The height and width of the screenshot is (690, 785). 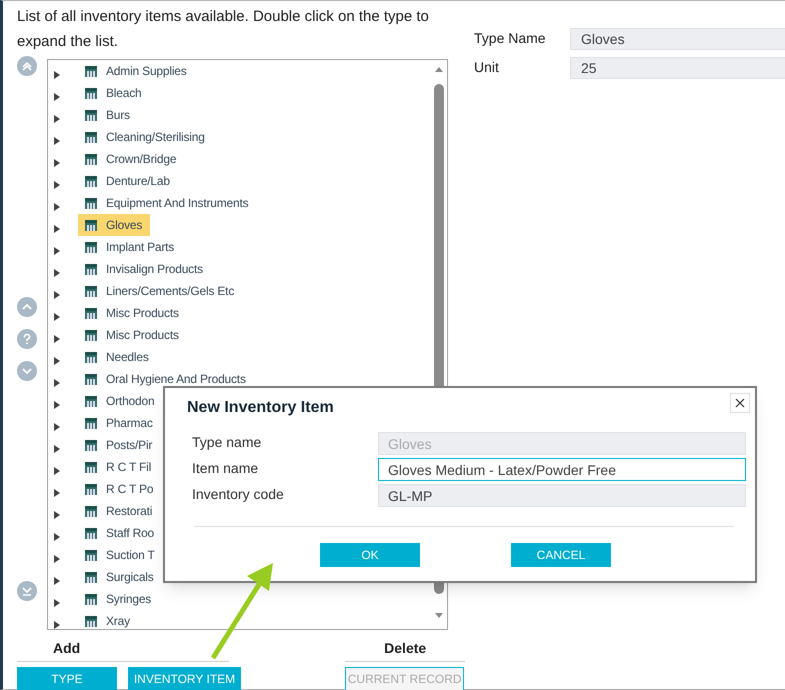 What do you see at coordinates (120, 555) in the screenshot?
I see `tree-item: Suction T` at bounding box center [120, 555].